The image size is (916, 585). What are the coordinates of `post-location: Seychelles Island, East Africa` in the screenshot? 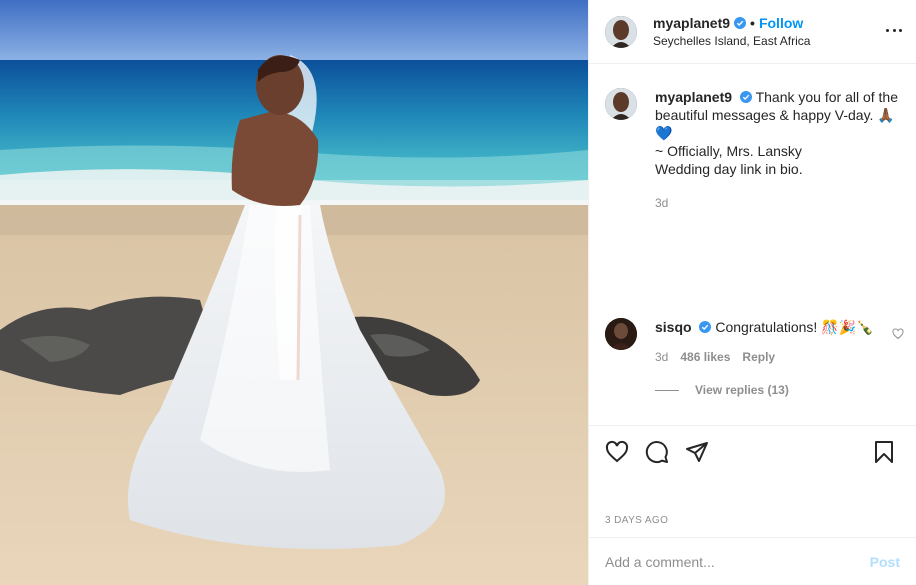 It's located at (776, 41).